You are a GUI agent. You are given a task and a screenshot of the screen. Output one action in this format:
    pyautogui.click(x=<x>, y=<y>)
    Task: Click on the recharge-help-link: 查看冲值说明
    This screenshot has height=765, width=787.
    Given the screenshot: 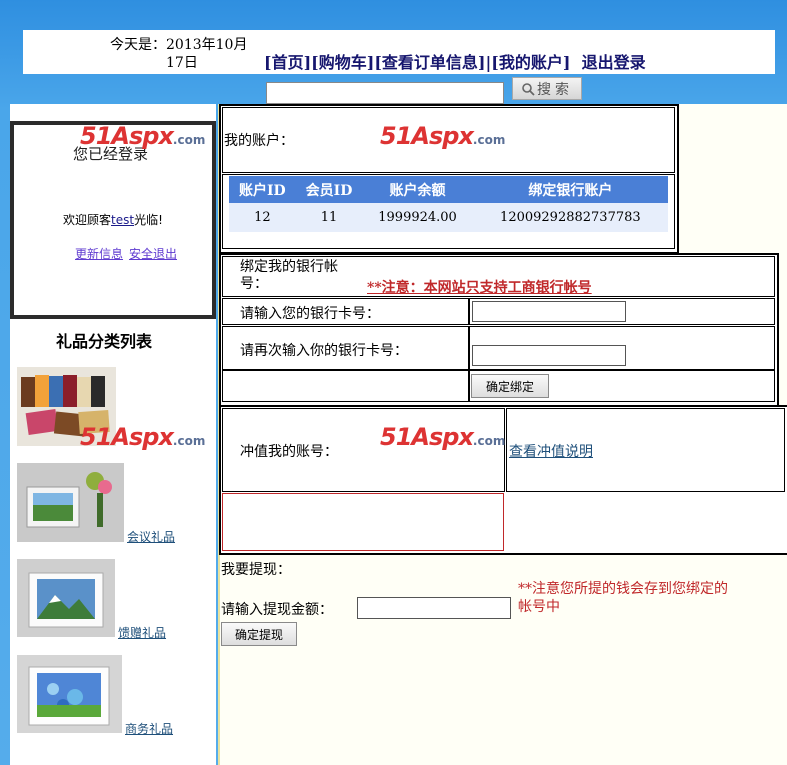 What is the action you would take?
    pyautogui.click(x=551, y=451)
    